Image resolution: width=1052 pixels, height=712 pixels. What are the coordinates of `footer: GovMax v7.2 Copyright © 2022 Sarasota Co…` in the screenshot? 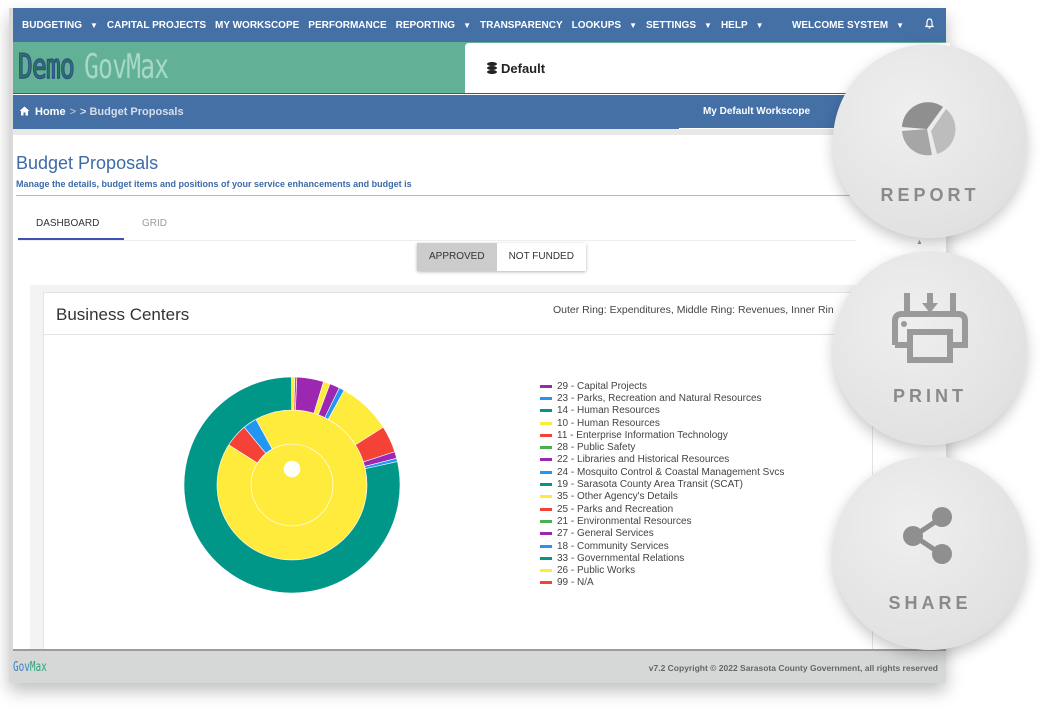 It's located at (479, 666).